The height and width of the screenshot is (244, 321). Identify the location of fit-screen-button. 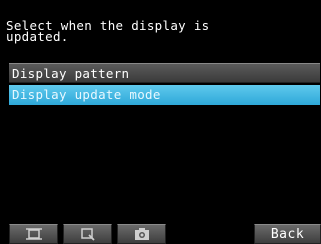
(33, 234).